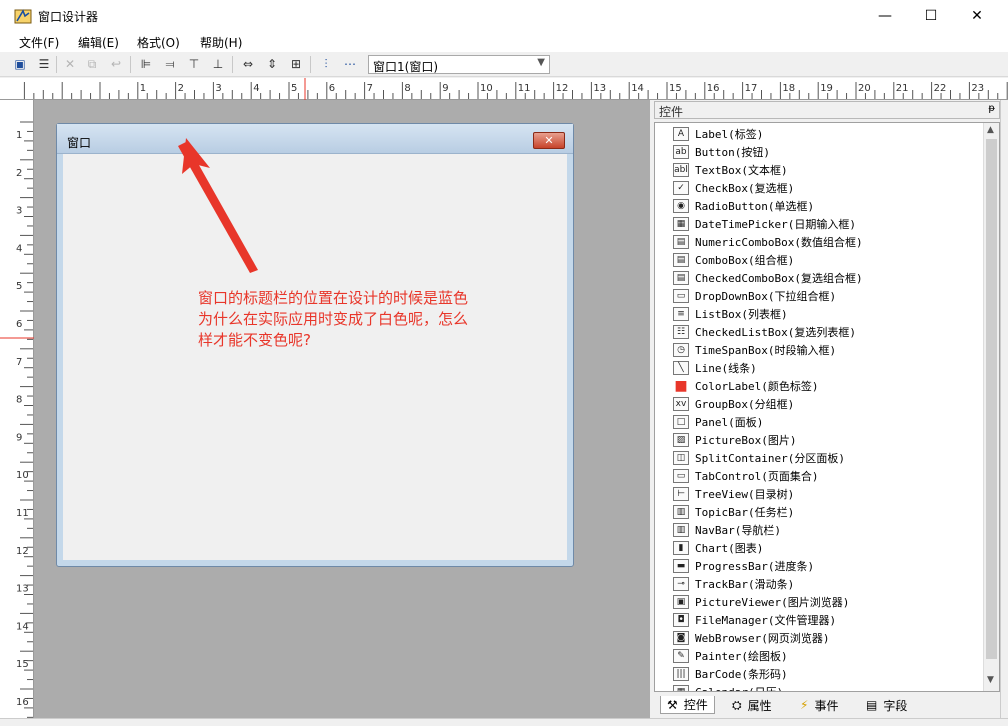 This screenshot has height=726, width=1008. What do you see at coordinates (745, 476) in the screenshot?
I see `list-item: ▭ TabControl(页面集合)` at bounding box center [745, 476].